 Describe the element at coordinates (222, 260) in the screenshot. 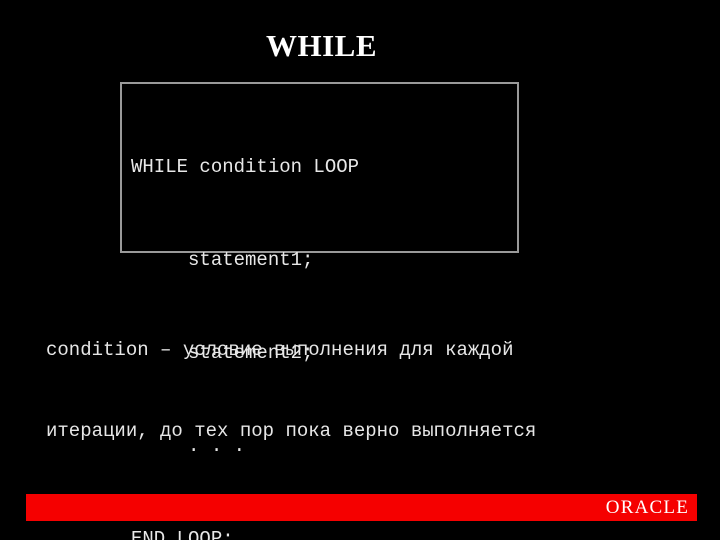

I see `code-line: statement1;` at that location.